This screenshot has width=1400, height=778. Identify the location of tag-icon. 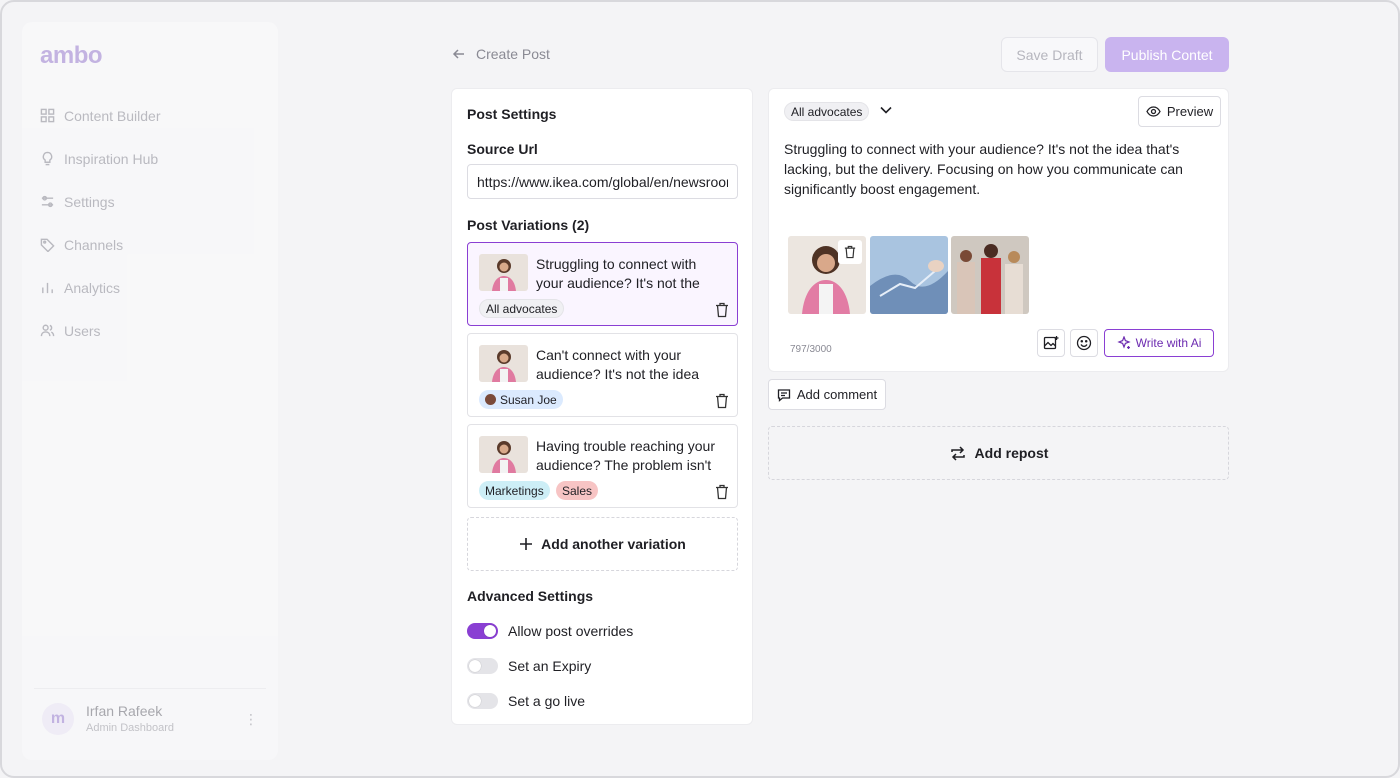
(47, 245).